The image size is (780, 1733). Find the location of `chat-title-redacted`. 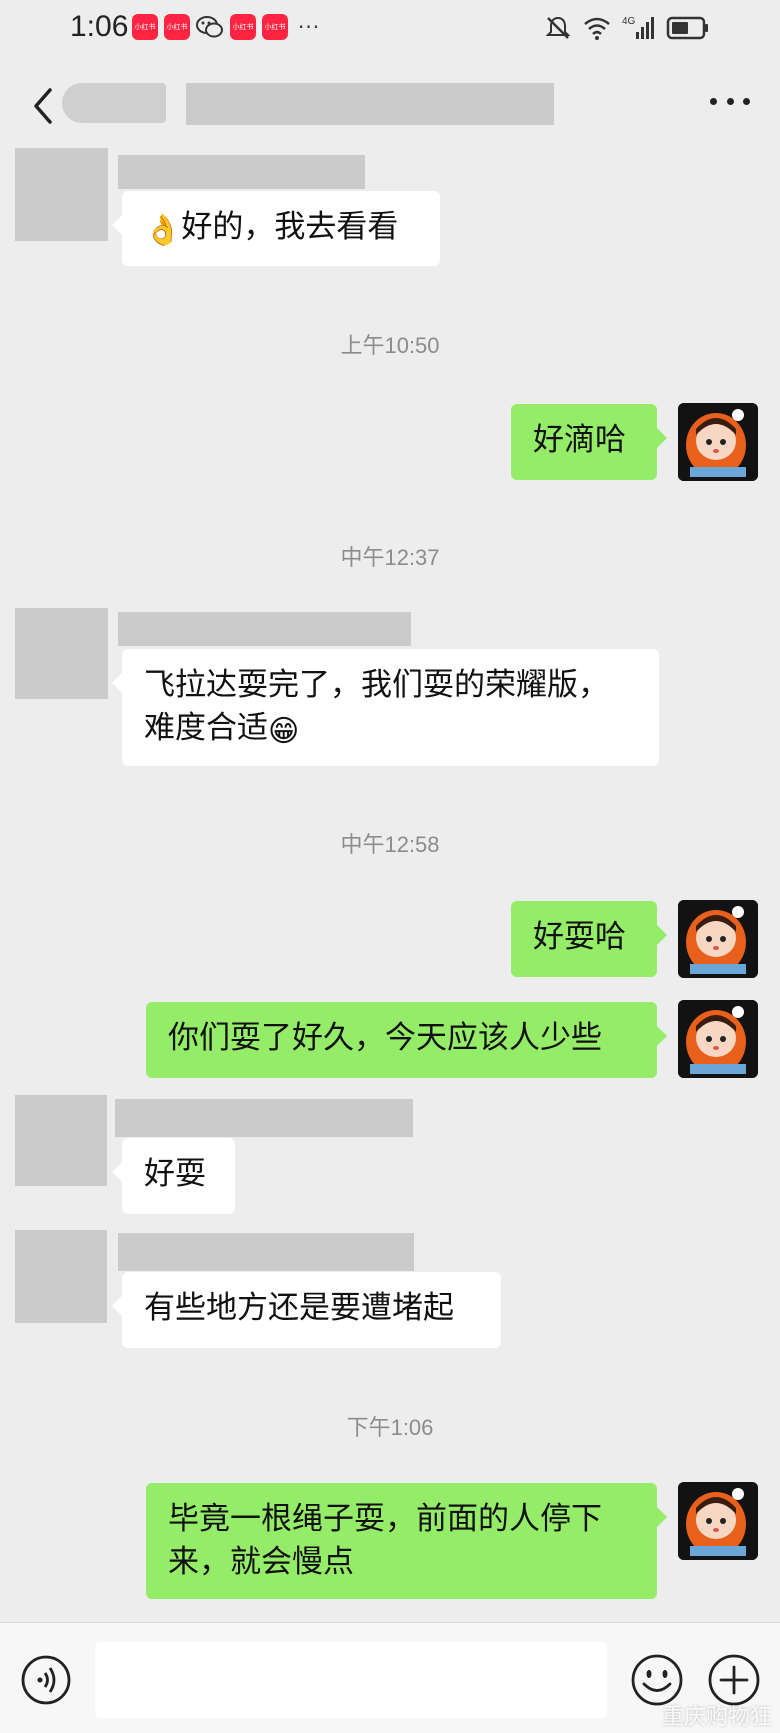

chat-title-redacted is located at coordinates (114, 103).